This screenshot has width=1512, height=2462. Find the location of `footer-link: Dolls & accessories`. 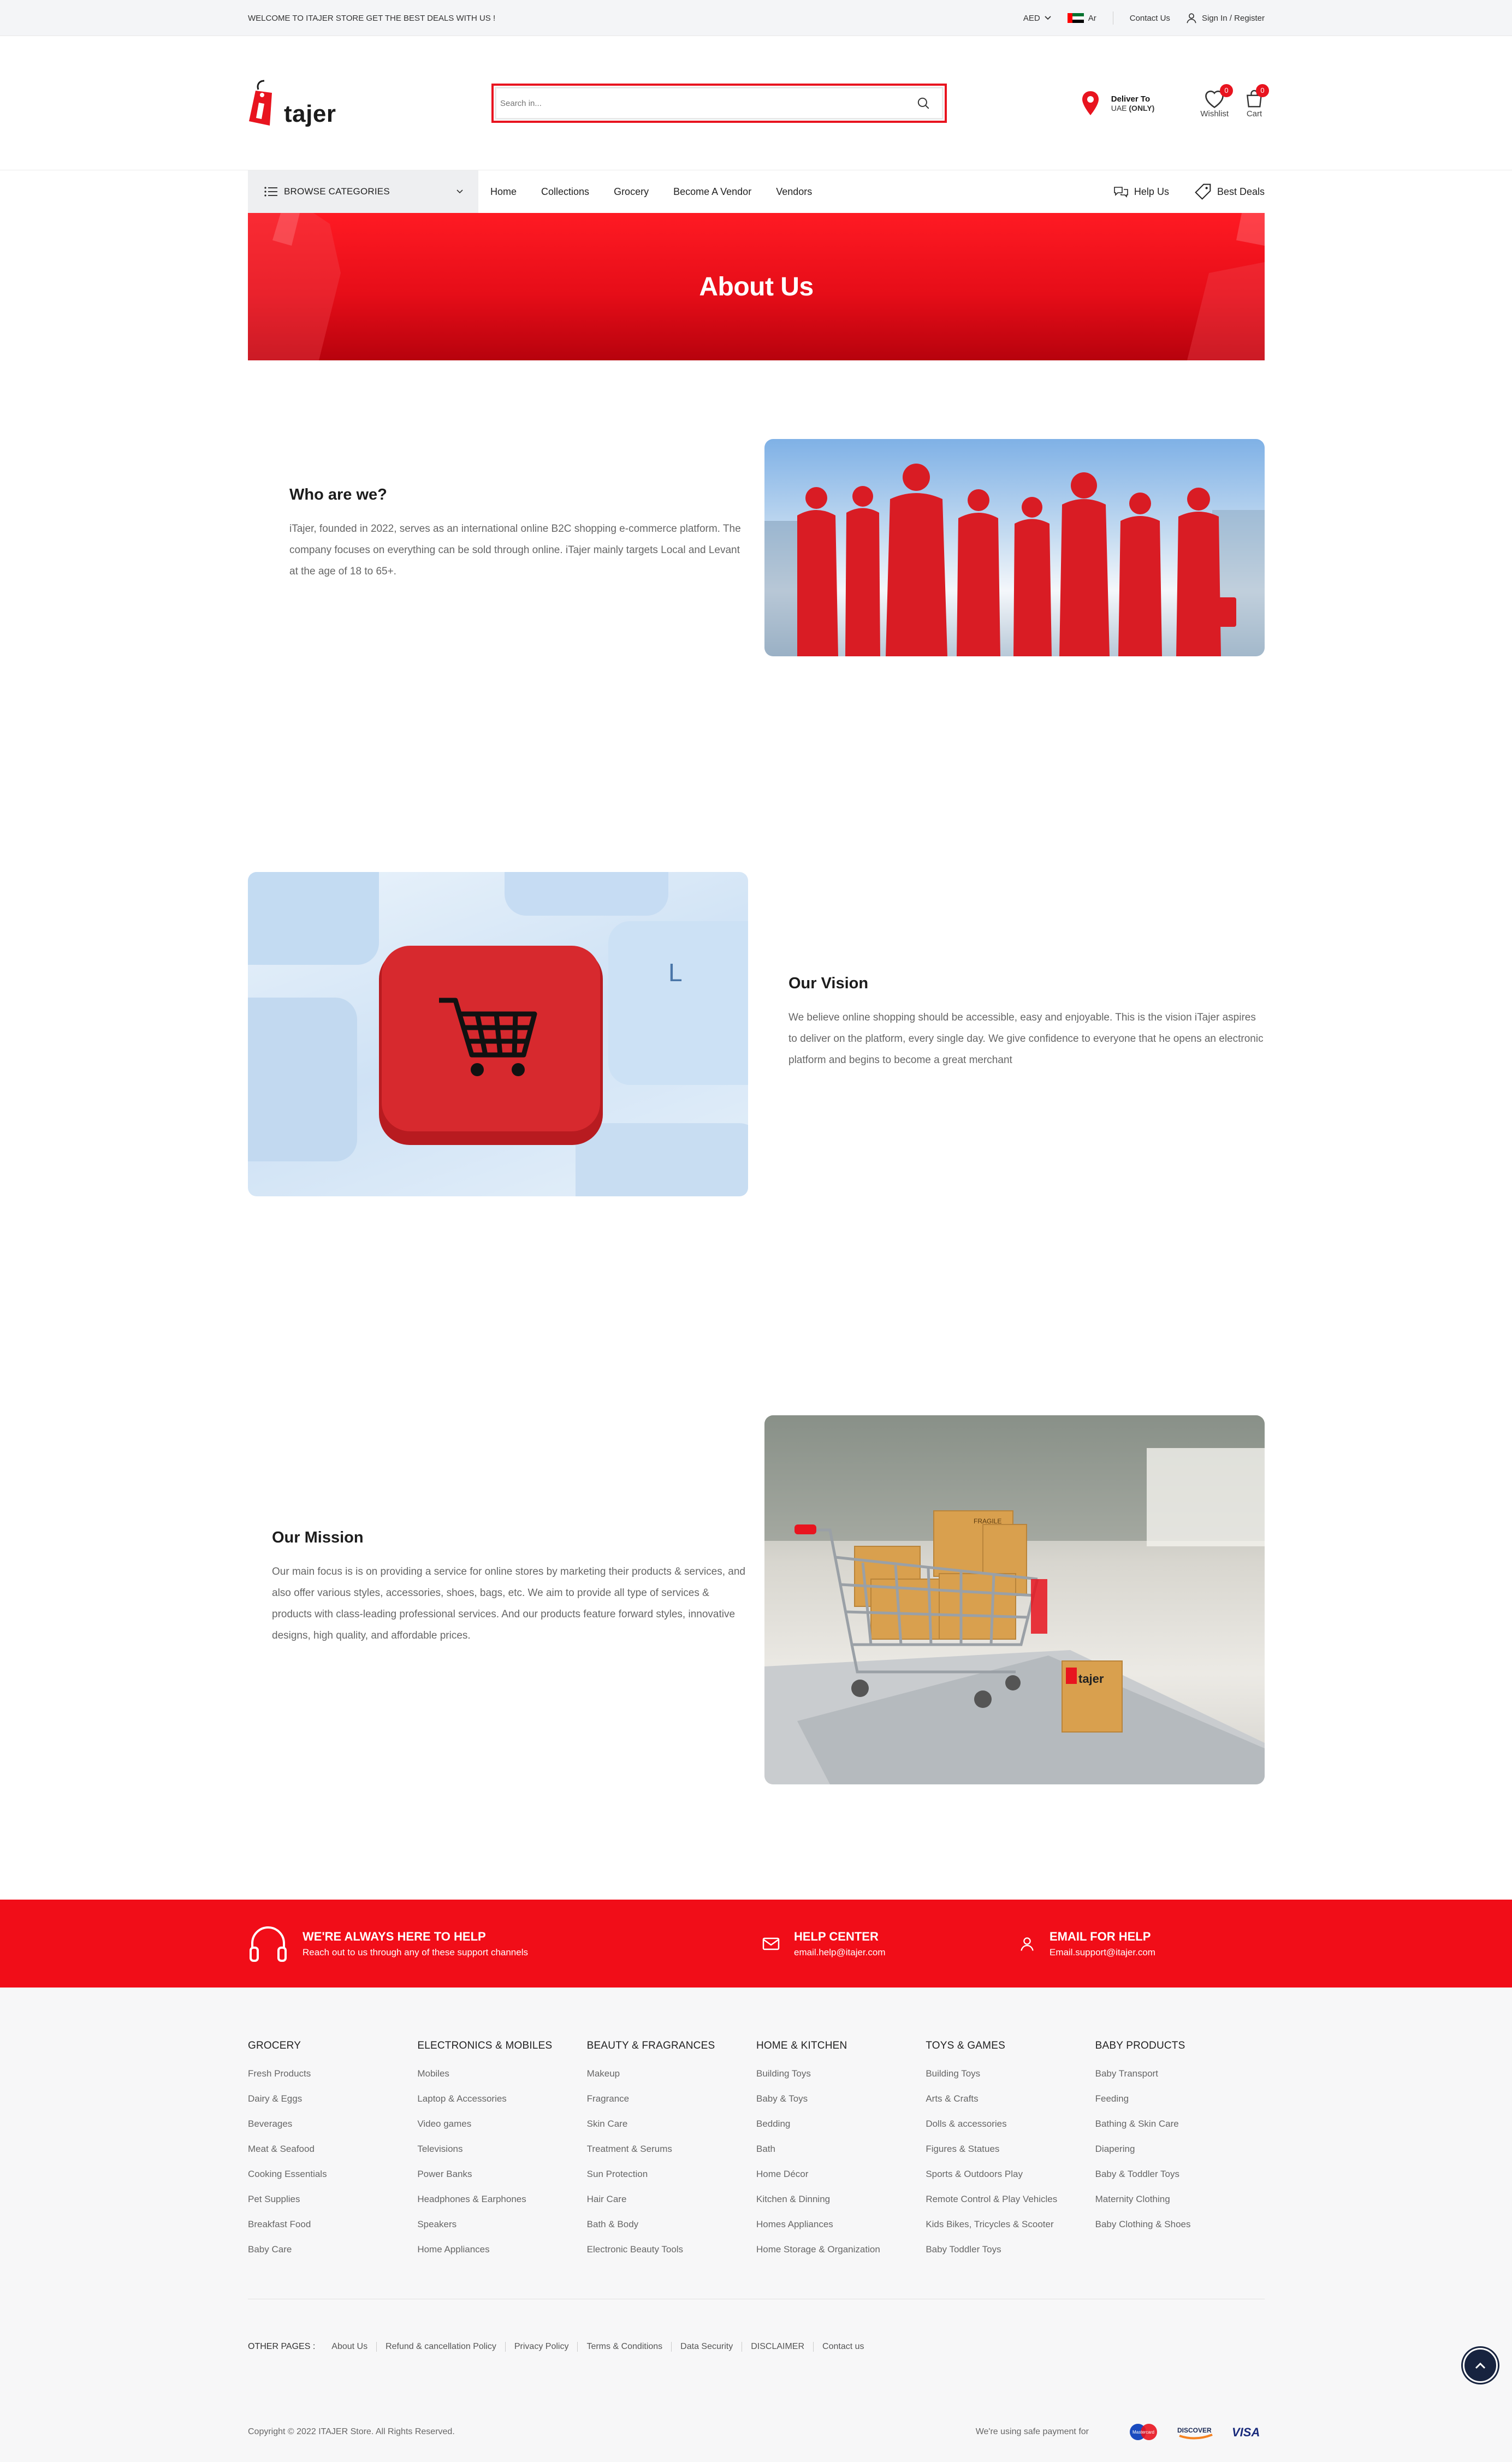

footer-link: Dolls & accessories is located at coordinates (1010, 2131).